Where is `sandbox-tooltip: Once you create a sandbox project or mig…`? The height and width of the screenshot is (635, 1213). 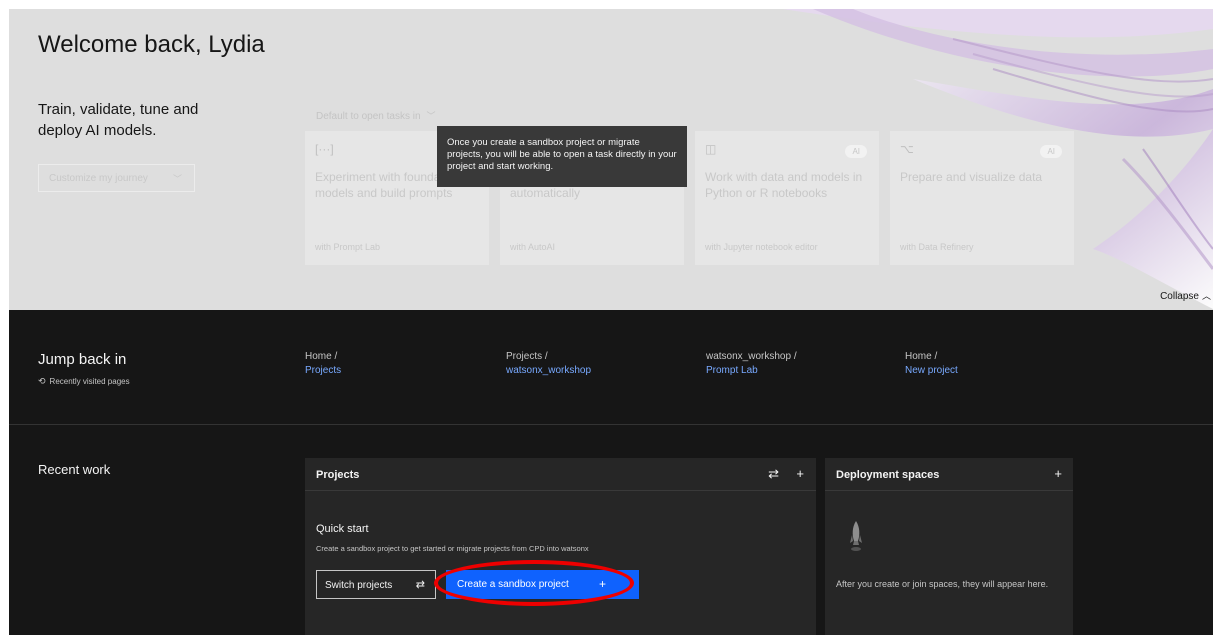
sandbox-tooltip: Once you create a sandbox project or mig… is located at coordinates (562, 156).